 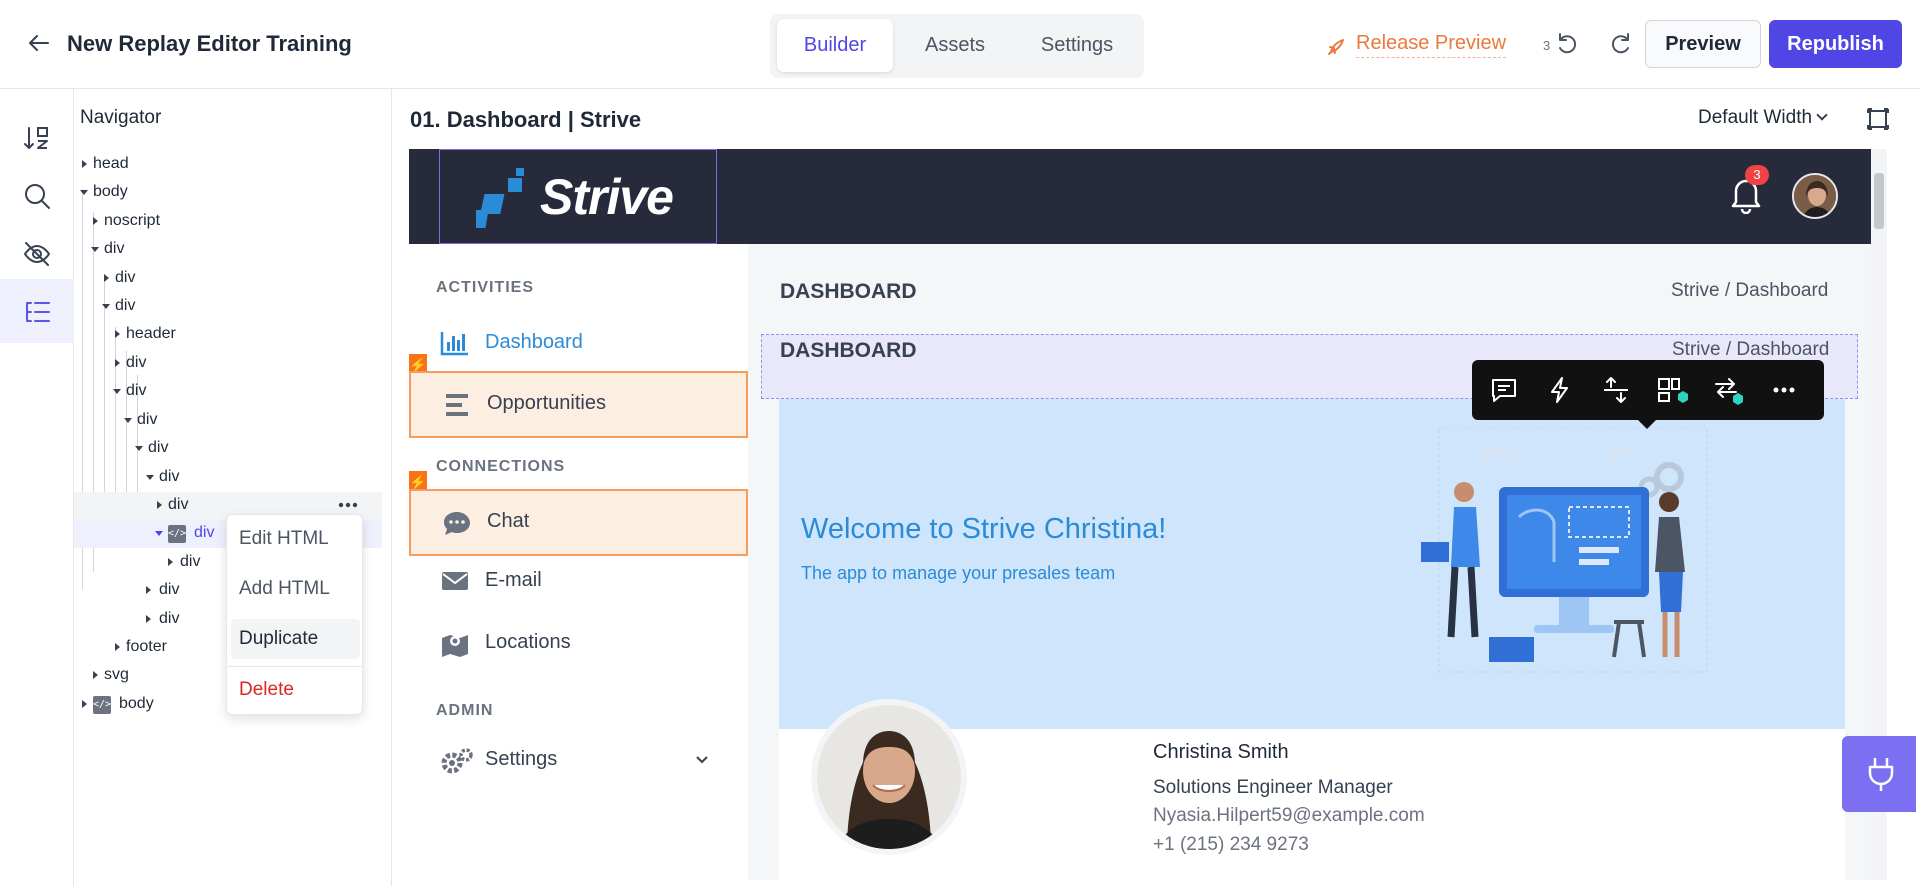 What do you see at coordinates (1560, 390) in the screenshot?
I see `lightning-icon` at bounding box center [1560, 390].